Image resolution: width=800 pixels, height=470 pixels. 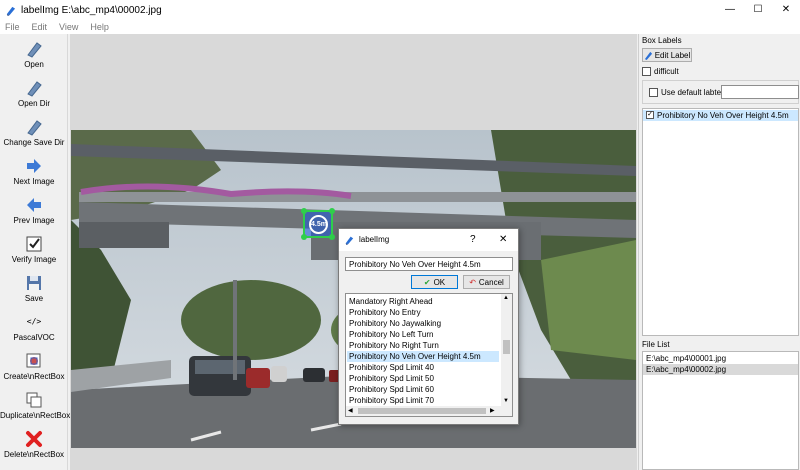 I want to click on height-limit-sign: 4.5m, so click(x=318, y=224).